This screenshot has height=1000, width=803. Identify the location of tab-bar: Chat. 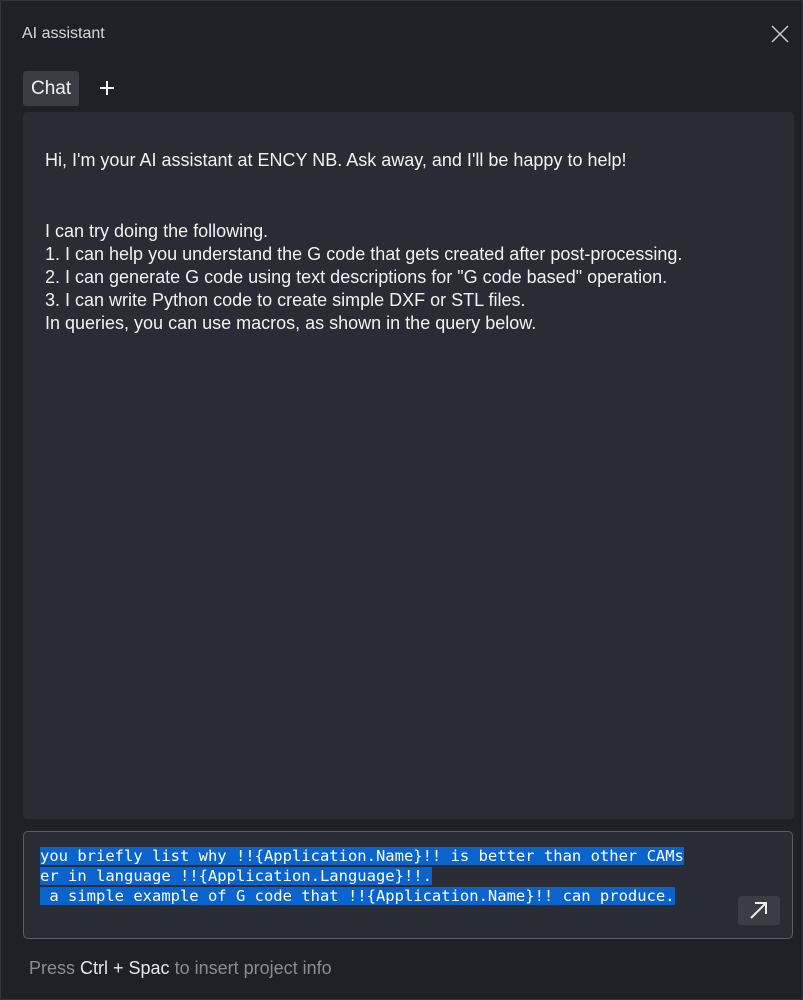
(70, 88).